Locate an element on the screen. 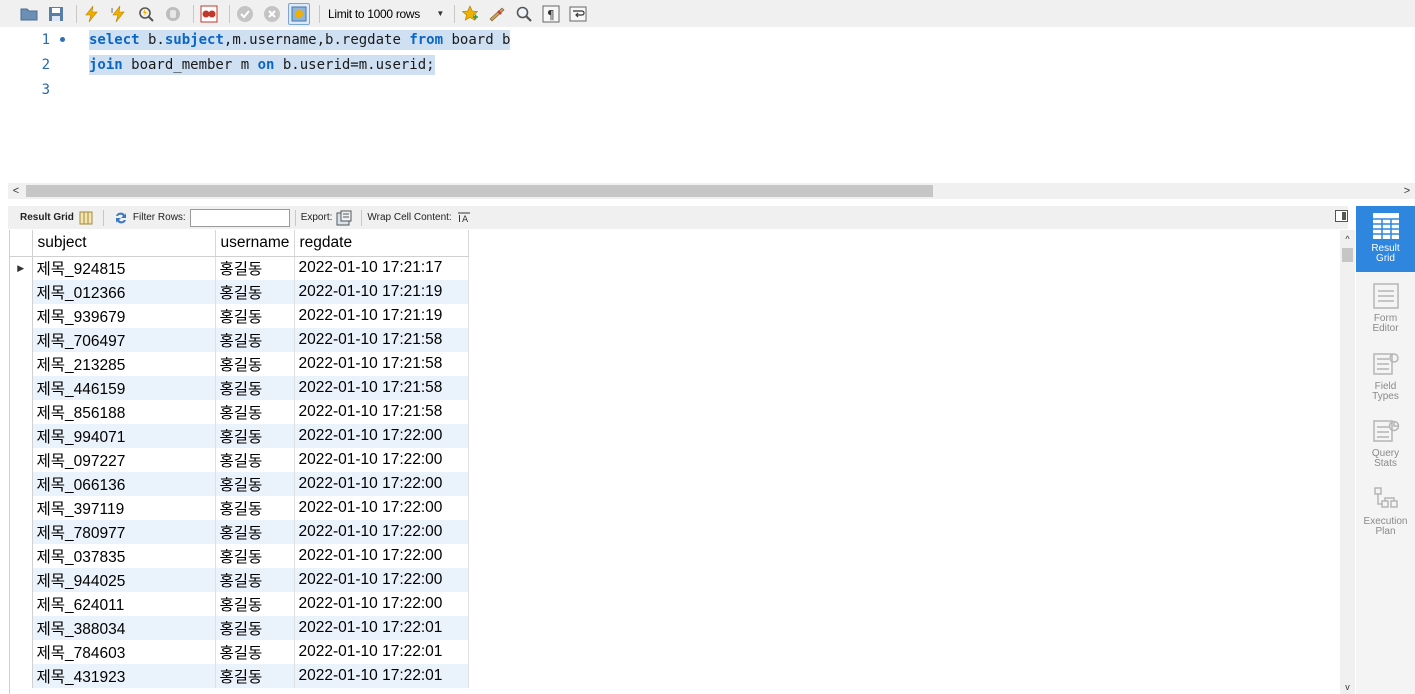 This screenshot has width=1415, height=694. table-row: 제목_012366 홍길동 2022-01-10 17:21:19 is located at coordinates (239, 292).